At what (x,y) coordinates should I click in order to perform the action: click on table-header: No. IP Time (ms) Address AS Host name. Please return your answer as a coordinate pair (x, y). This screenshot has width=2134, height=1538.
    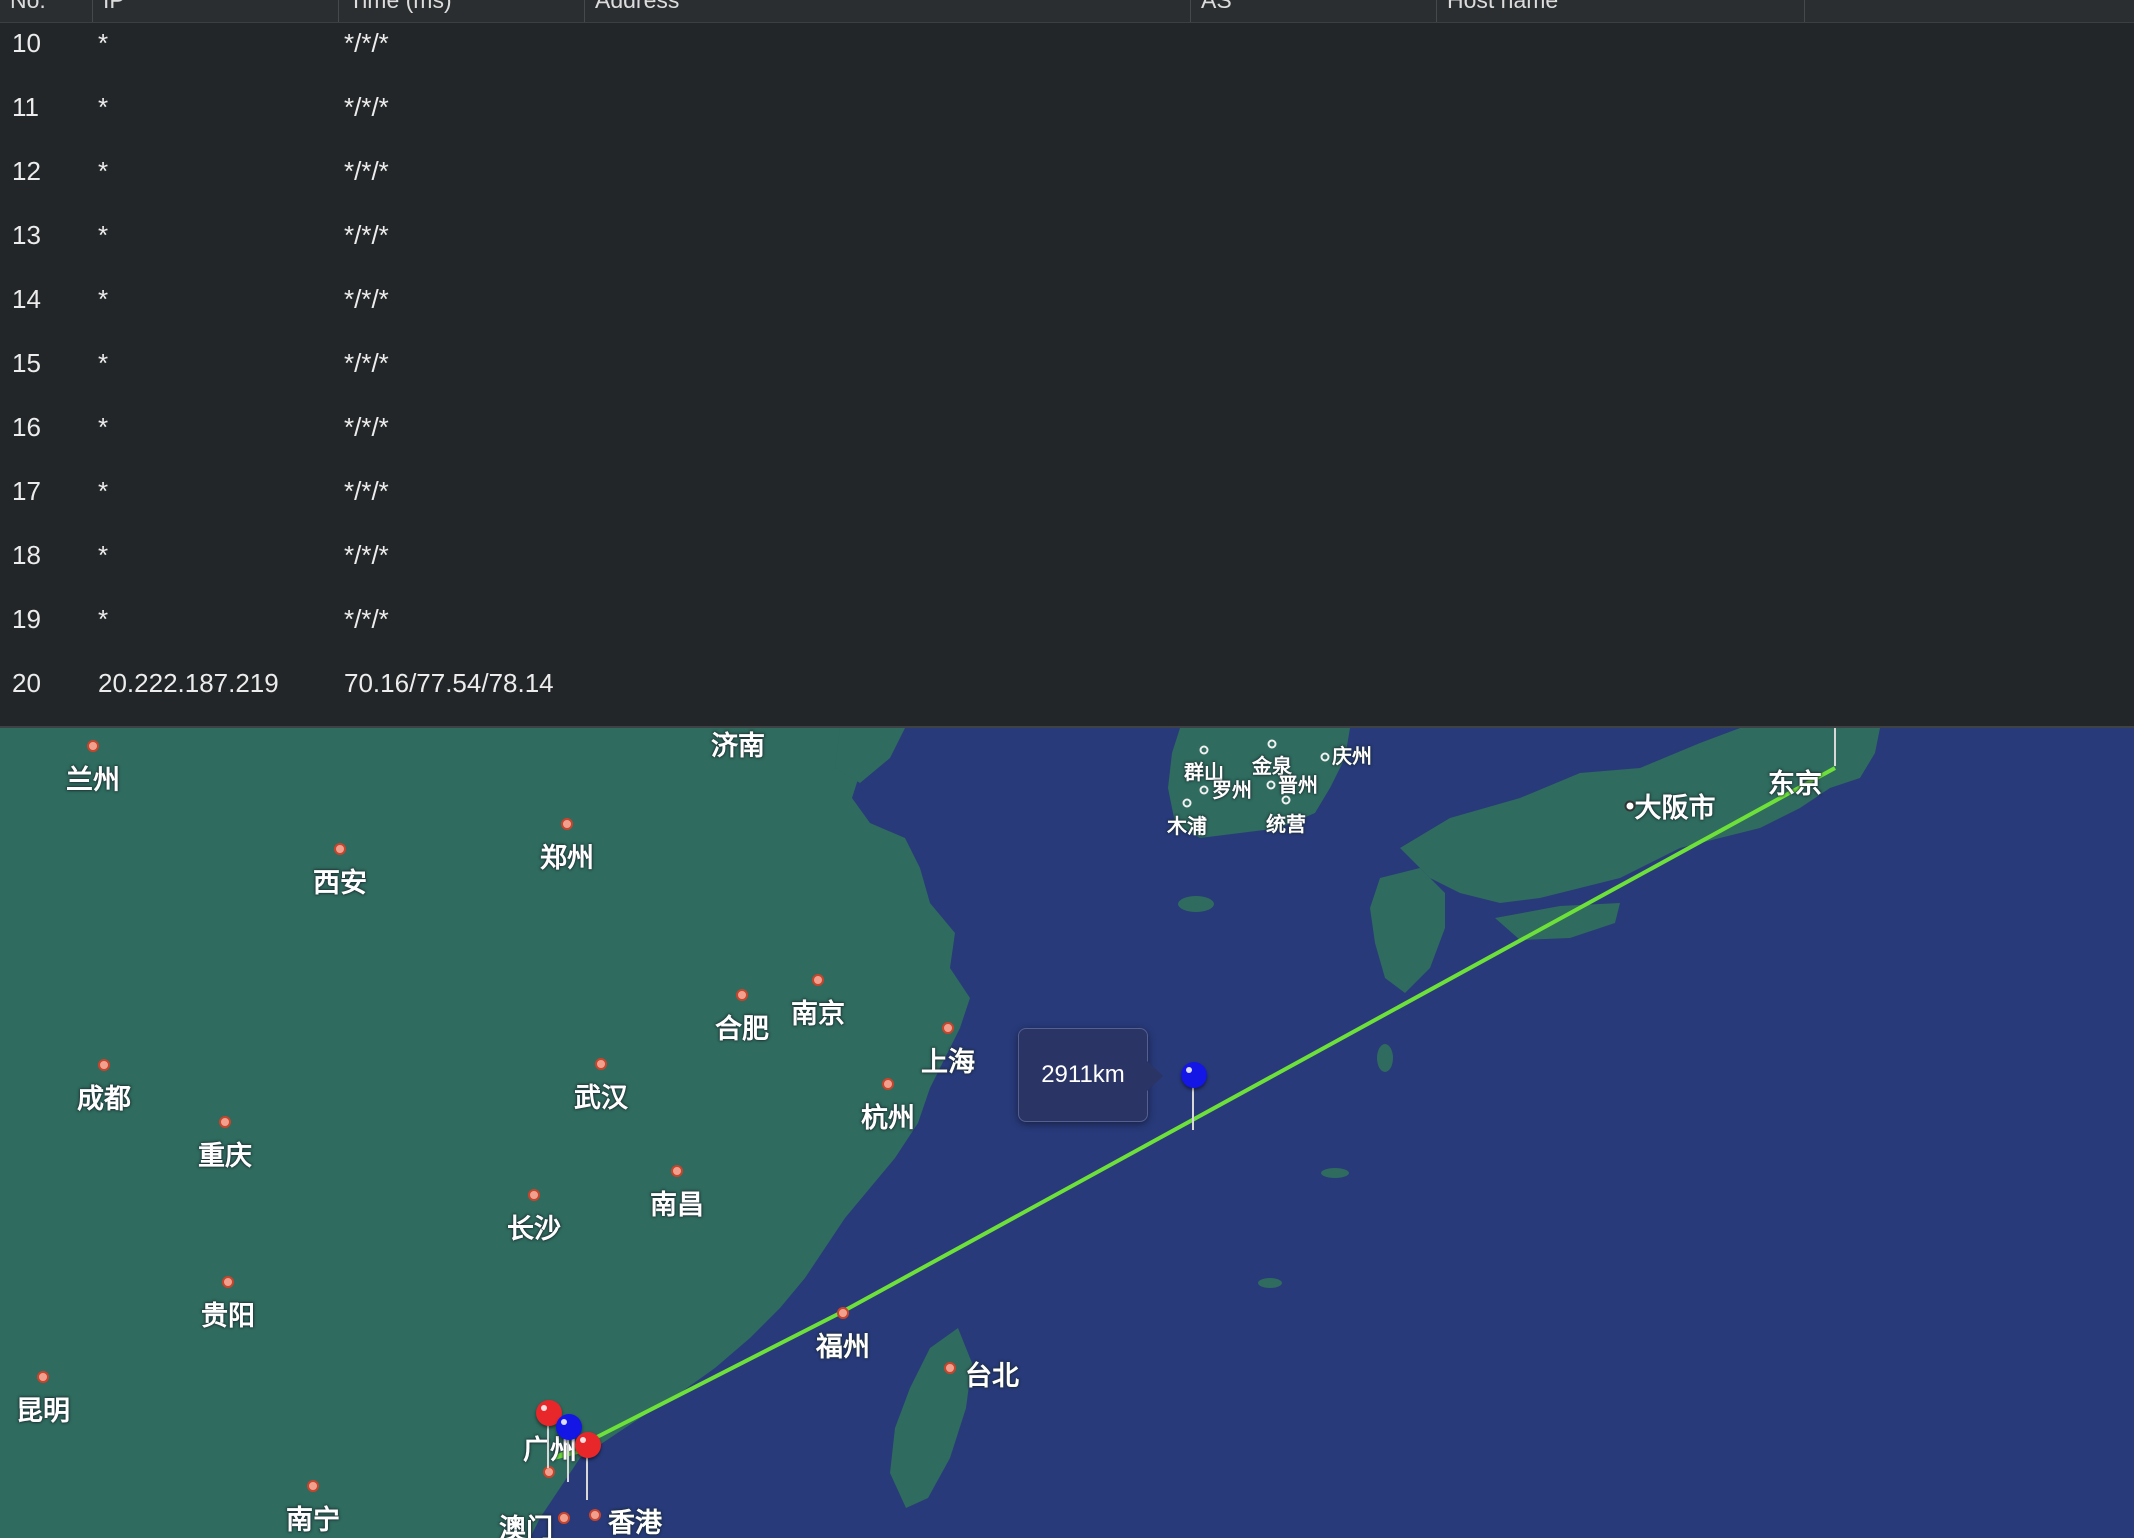
    Looking at the image, I should click on (1067, 11).